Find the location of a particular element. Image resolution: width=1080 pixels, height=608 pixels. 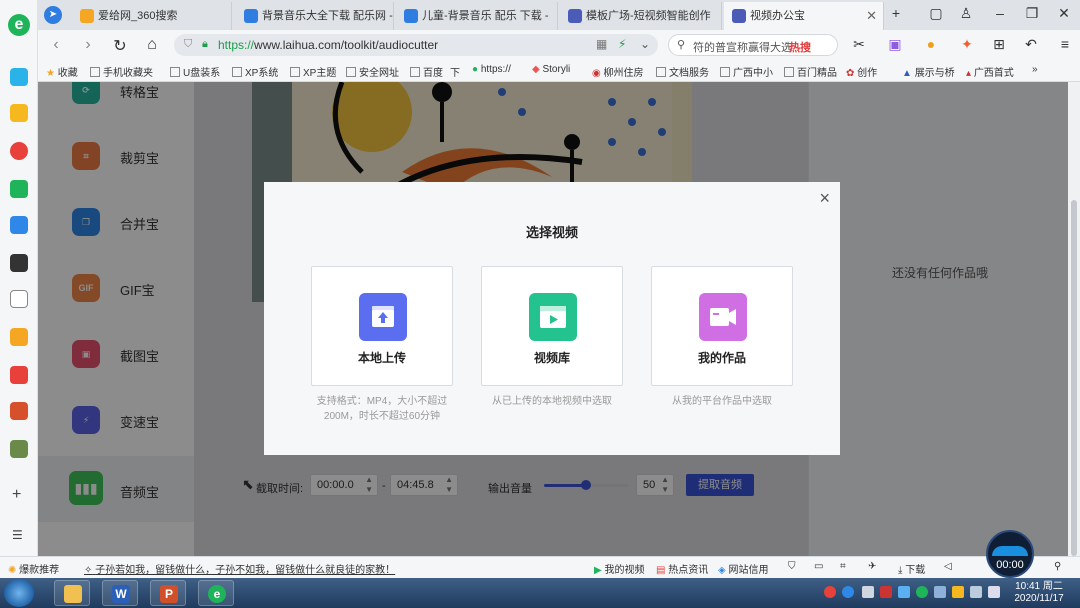

shield-status-icon: ⛉ is located at coordinates (792, 566).